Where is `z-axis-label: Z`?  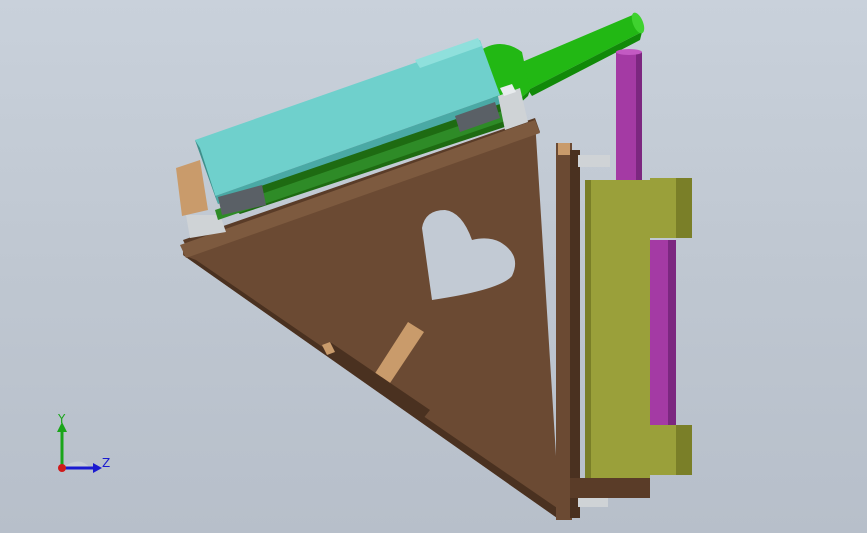 z-axis-label: Z is located at coordinates (106, 463).